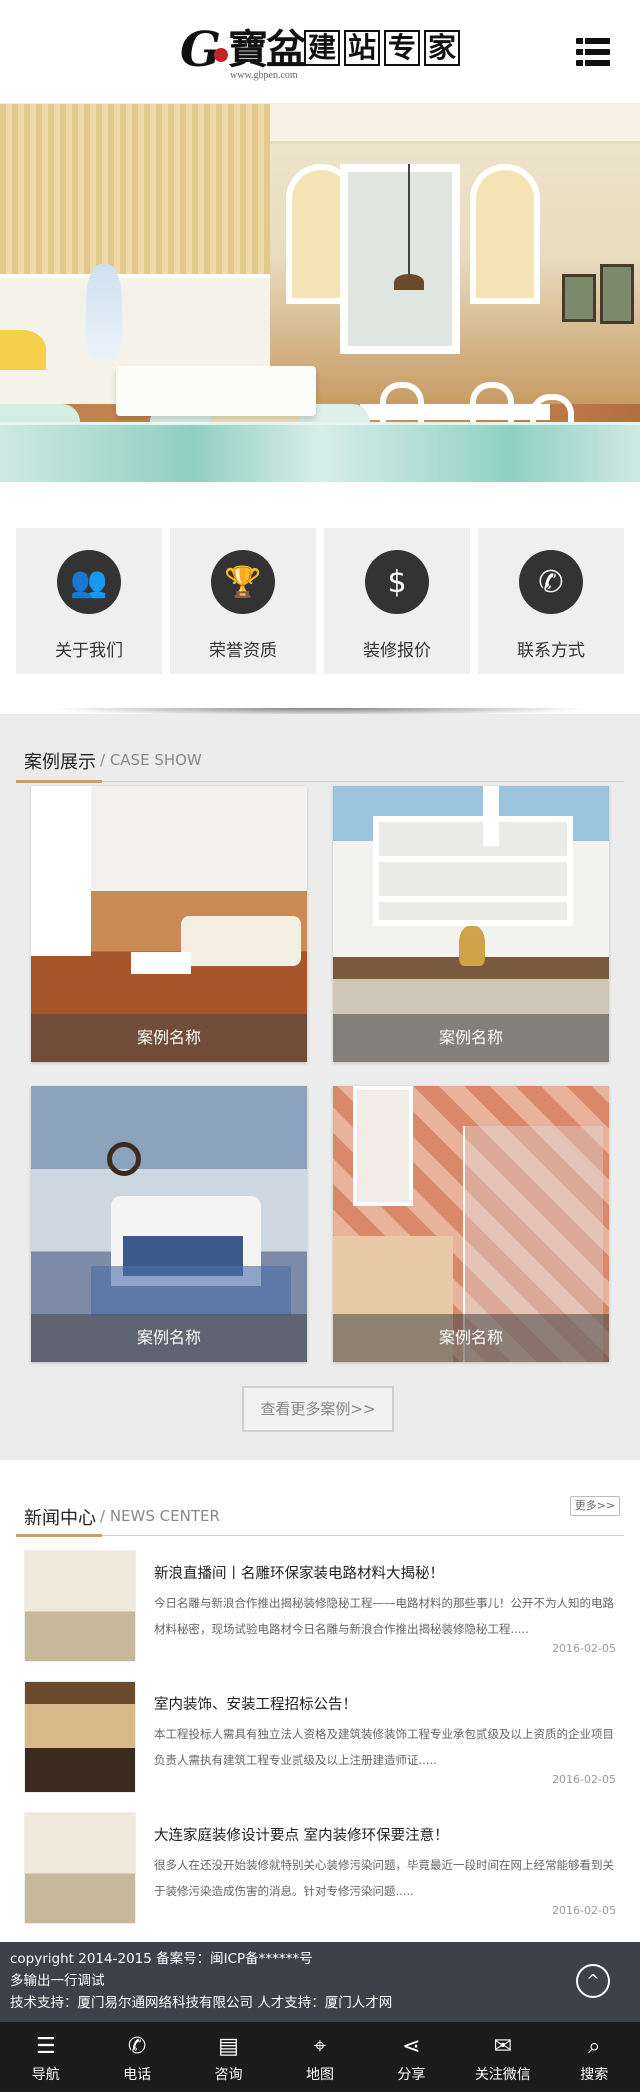 This screenshot has width=640, height=2092. Describe the element at coordinates (228, 2046) in the screenshot. I see `chat-icon: ▤` at that location.